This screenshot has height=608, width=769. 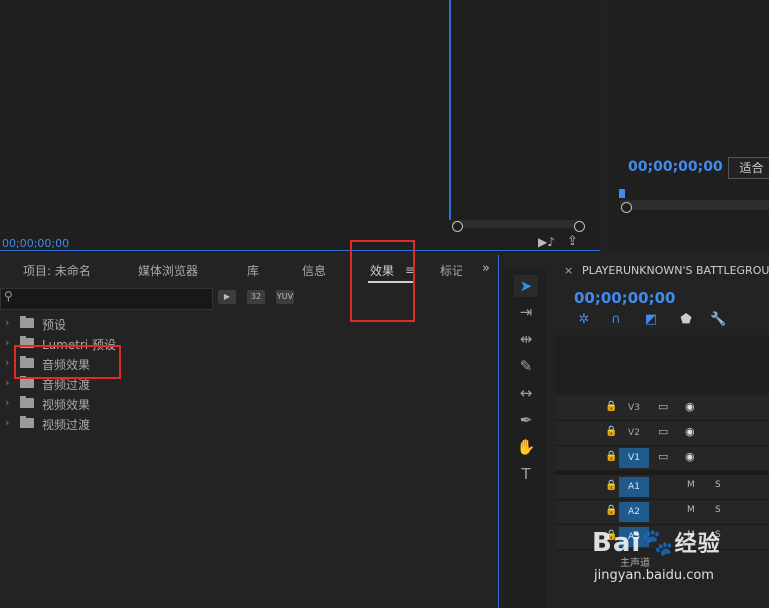 I want to click on type-tool-icon: T, so click(x=526, y=474).